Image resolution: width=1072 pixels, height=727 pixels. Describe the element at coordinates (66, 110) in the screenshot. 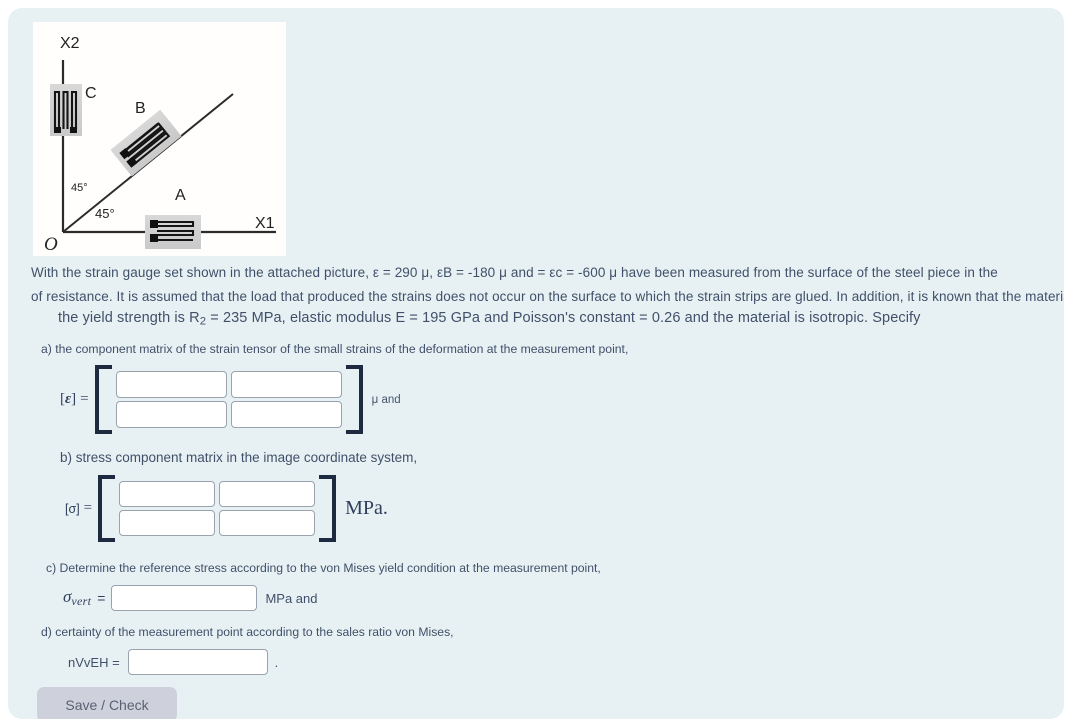

I see `gauge-c-glyph` at that location.